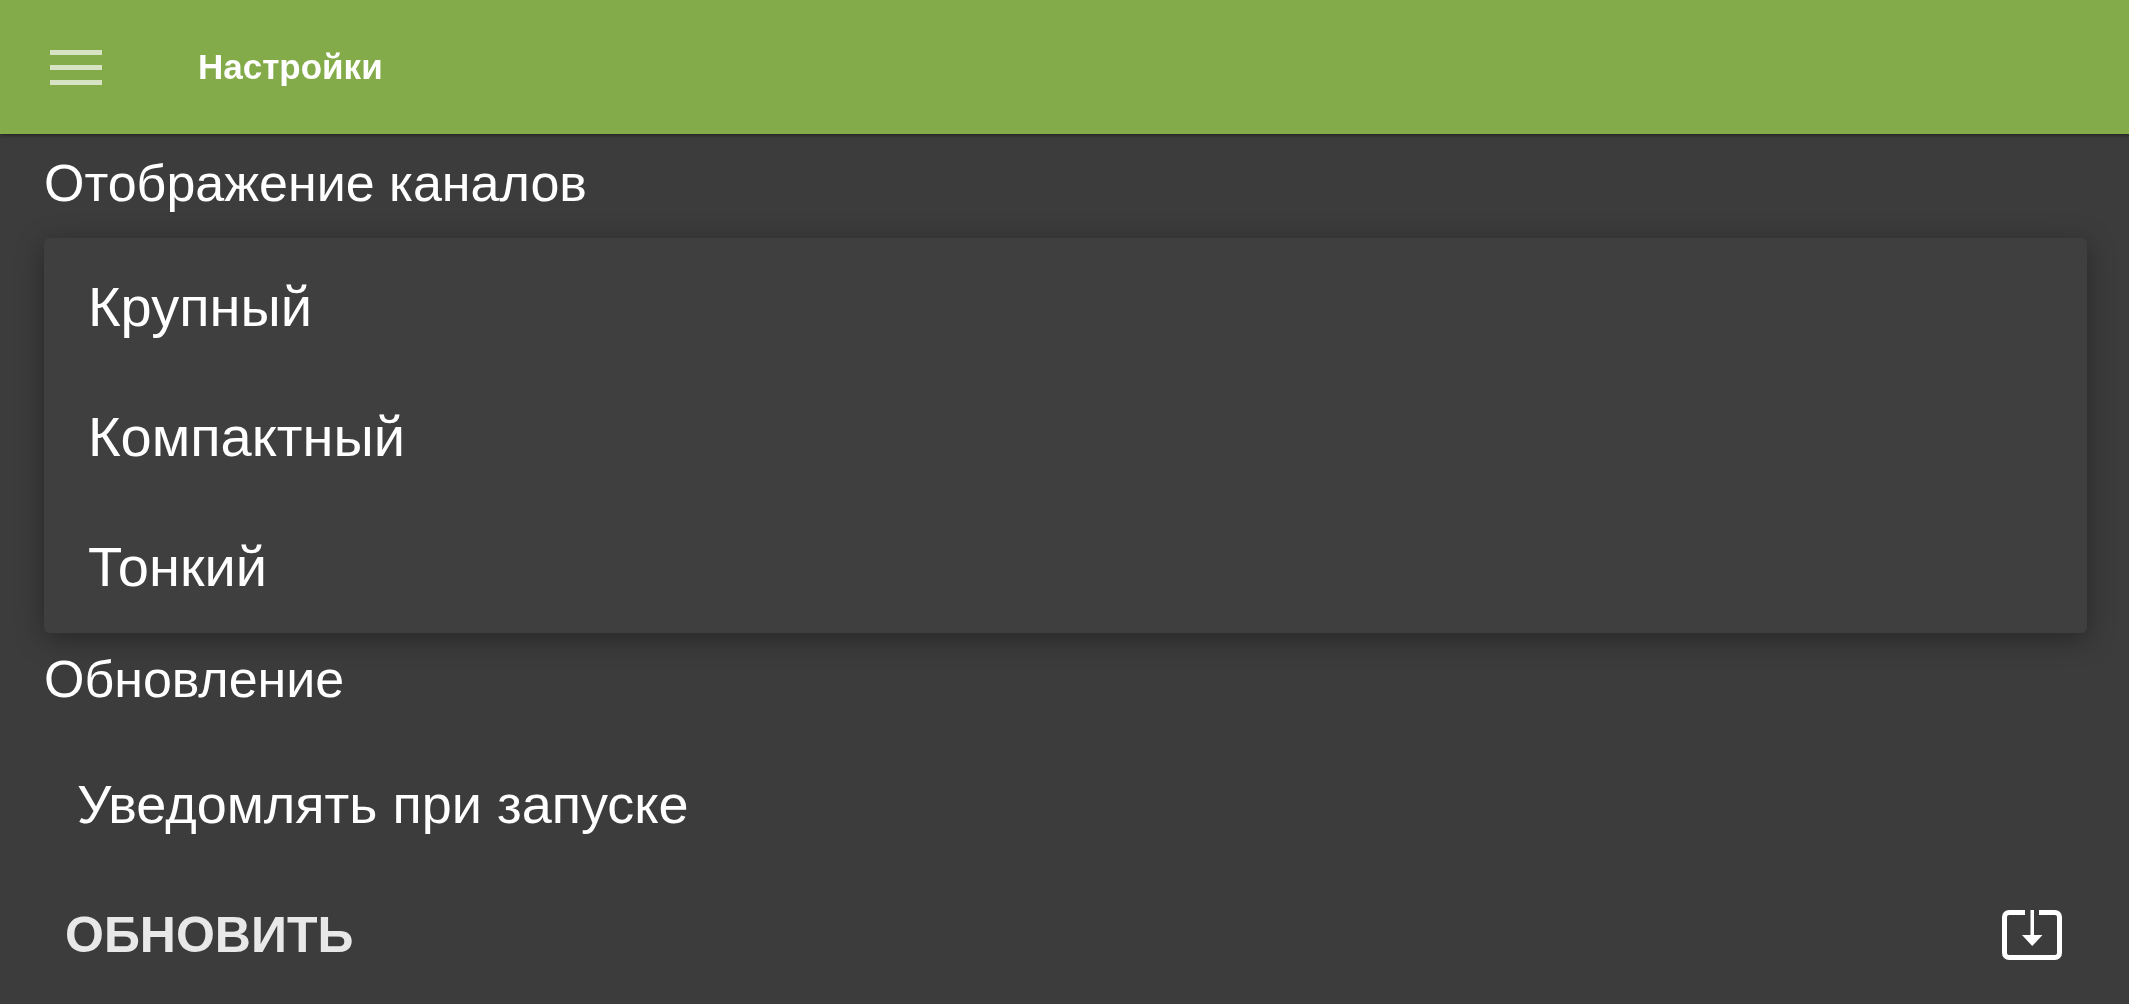 The image size is (2129, 1004). Describe the element at coordinates (224, 437) in the screenshot. I see `menu-item: Компактный` at that location.